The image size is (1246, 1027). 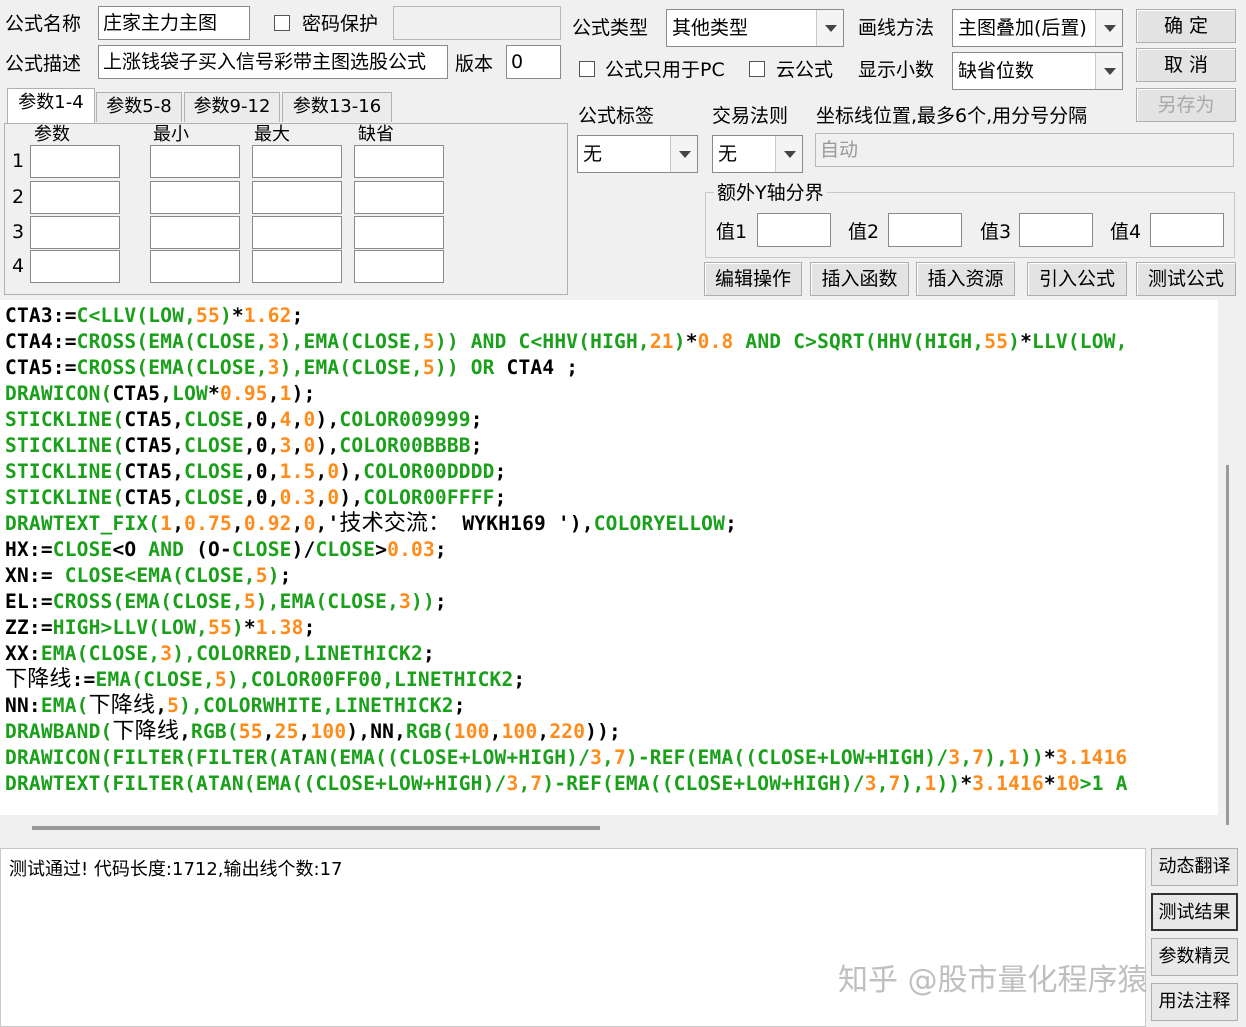 I want to click on horizontal-scrollbar-thumb, so click(x=316, y=828).